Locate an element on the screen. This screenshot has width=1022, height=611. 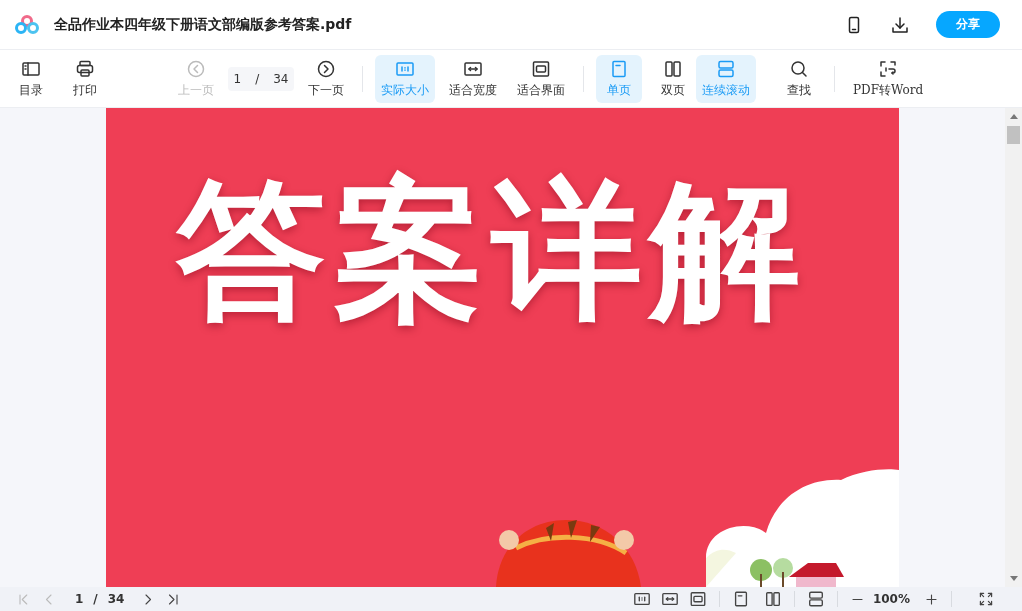
scrollbar is located at coordinates (1013, 347).